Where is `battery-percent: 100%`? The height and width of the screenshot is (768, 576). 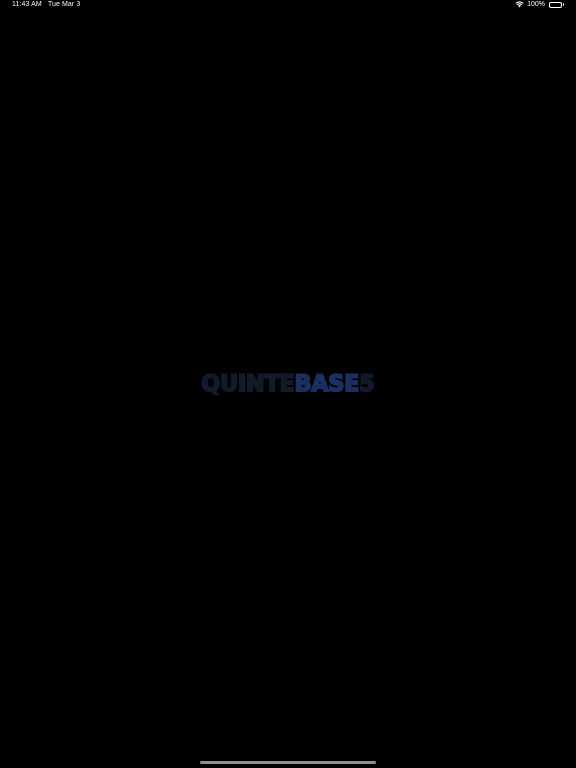
battery-percent: 100% is located at coordinates (536, 4).